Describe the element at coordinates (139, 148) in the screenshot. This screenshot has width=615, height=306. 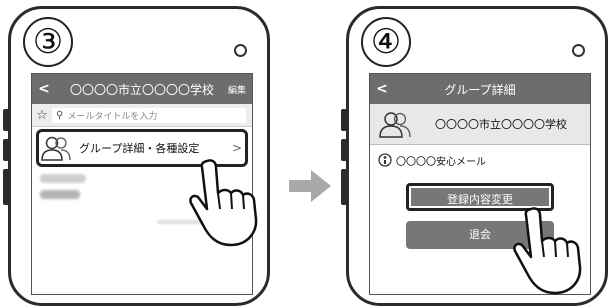
I see `group-settings-label: グループ詳細・各種設定` at that location.